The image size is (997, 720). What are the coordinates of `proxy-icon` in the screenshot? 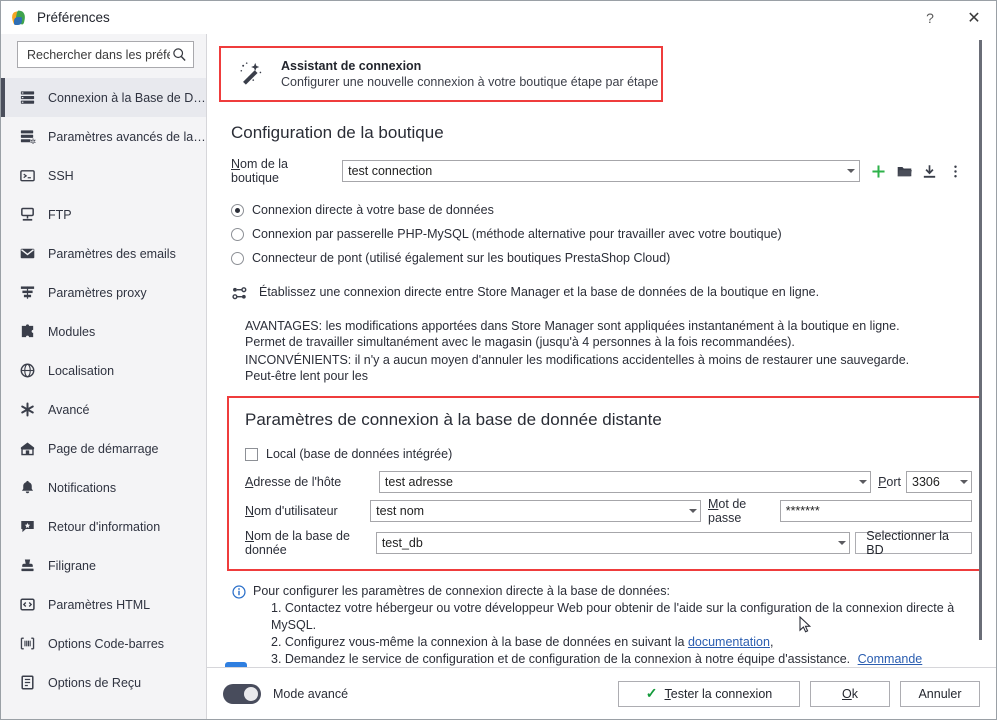 It's located at (27, 292).